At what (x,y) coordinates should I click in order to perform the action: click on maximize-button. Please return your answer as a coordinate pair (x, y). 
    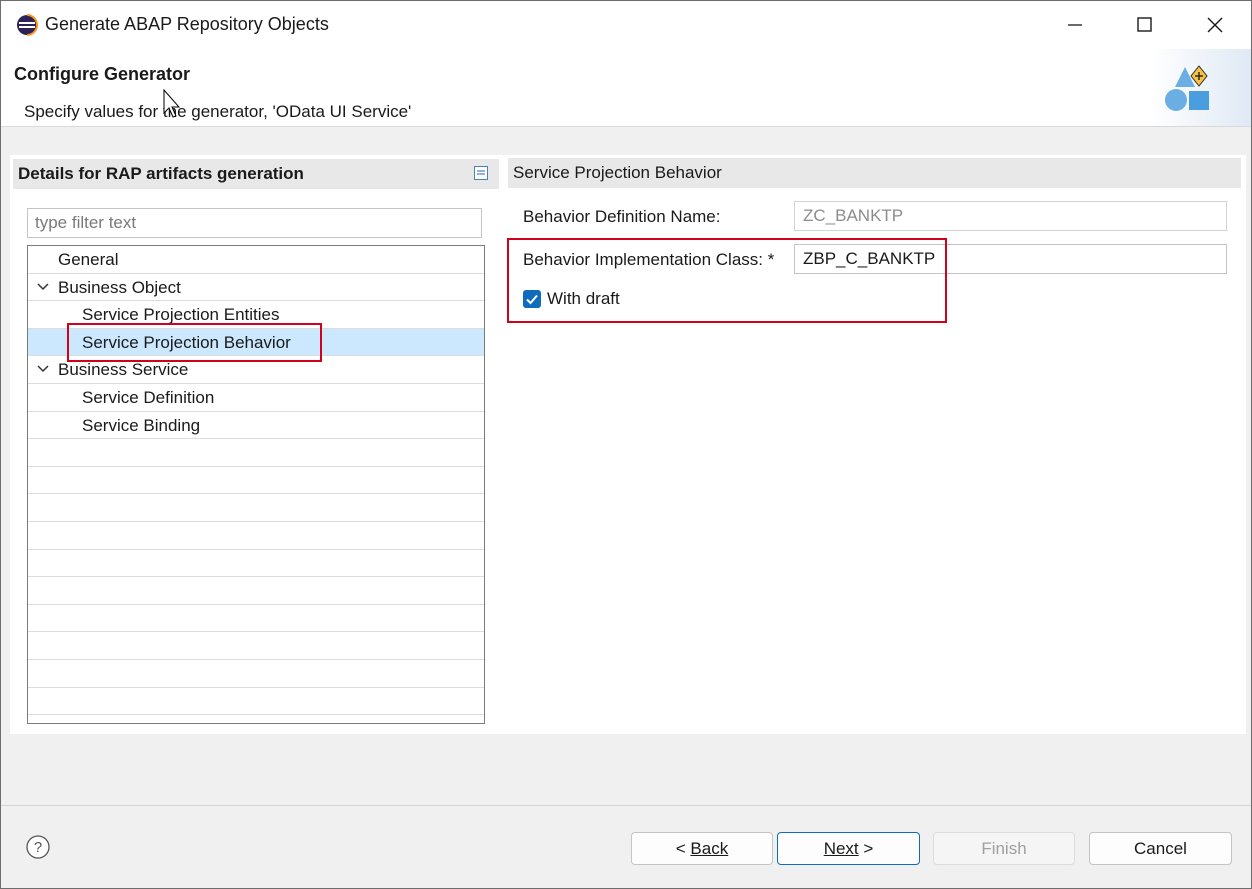
    Looking at the image, I should click on (1145, 25).